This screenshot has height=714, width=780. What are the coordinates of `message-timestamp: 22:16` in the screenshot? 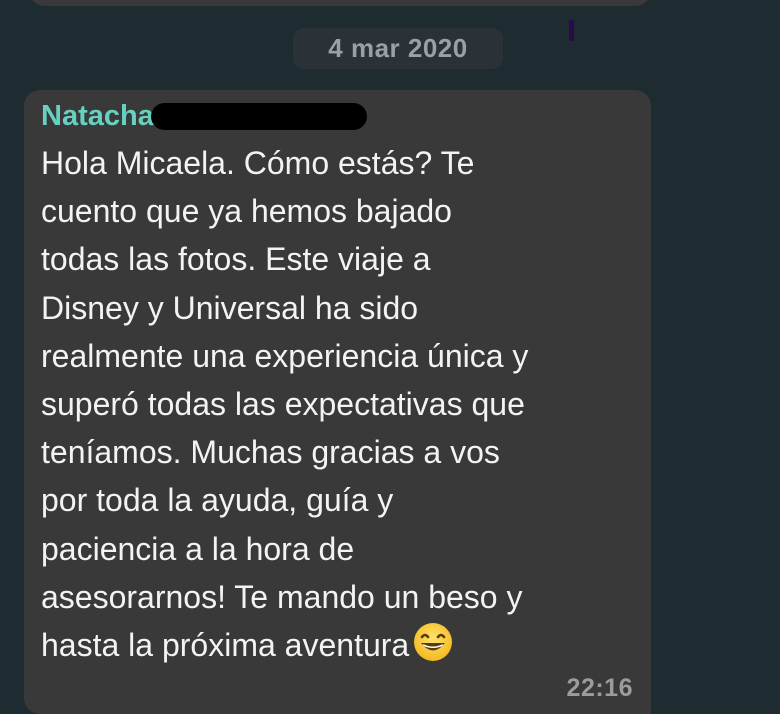 It's located at (599, 688).